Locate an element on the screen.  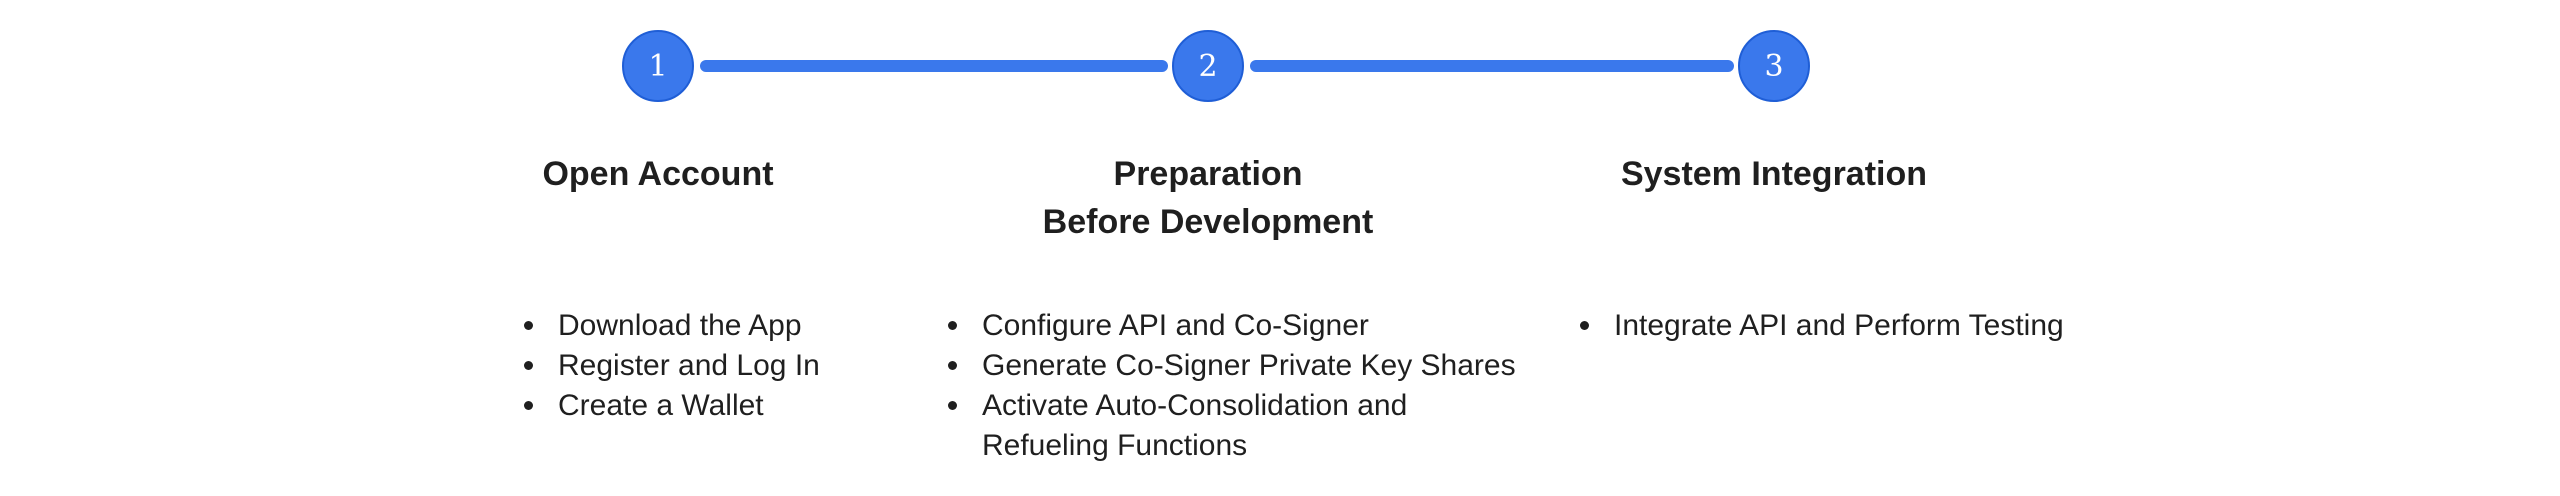
list-item: Configure API and Co-Signer is located at coordinates (1229, 326).